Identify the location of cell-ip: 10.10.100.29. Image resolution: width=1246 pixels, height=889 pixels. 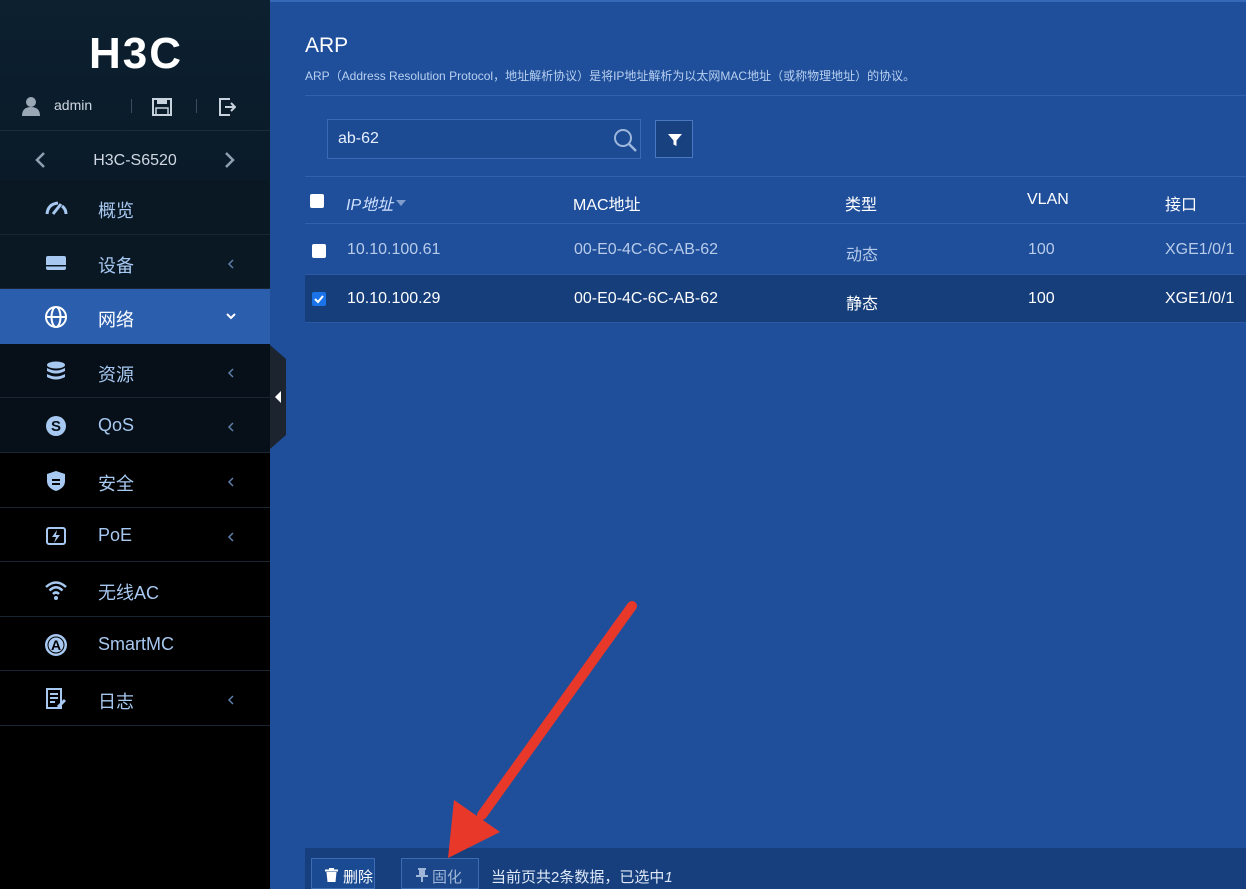
(394, 298).